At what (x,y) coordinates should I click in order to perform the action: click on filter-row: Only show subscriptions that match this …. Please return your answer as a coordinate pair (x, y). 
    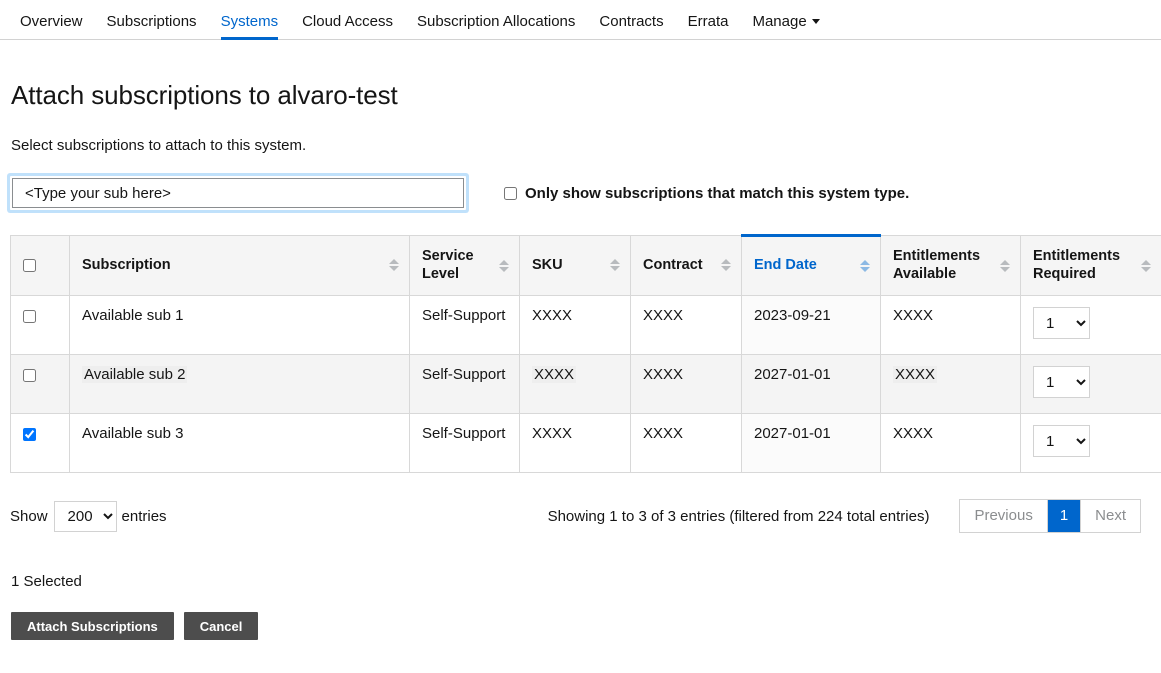
    Looking at the image, I should click on (580, 193).